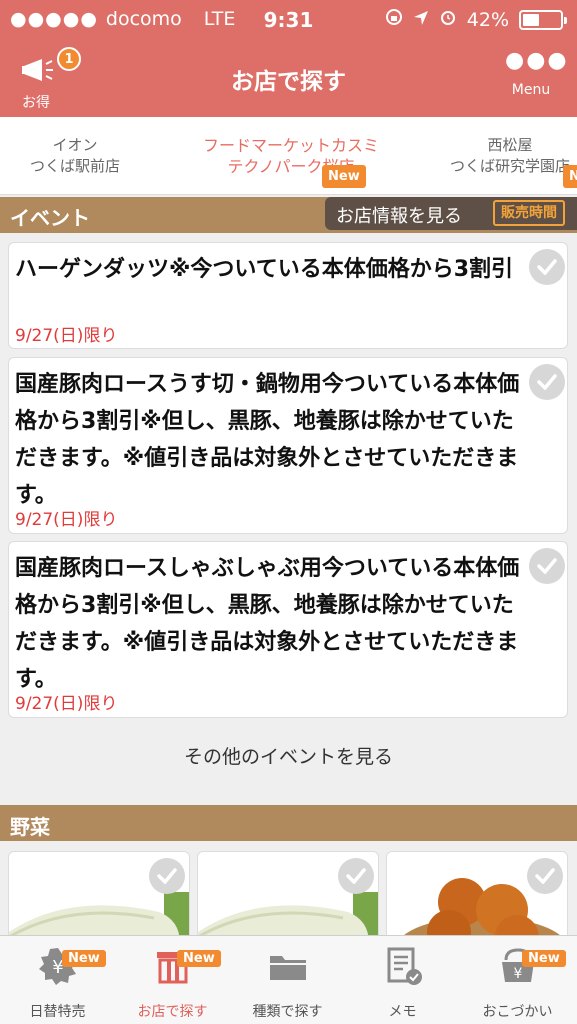  Describe the element at coordinates (172, 980) in the screenshot. I see `tab-find-store: New お店で探す` at that location.